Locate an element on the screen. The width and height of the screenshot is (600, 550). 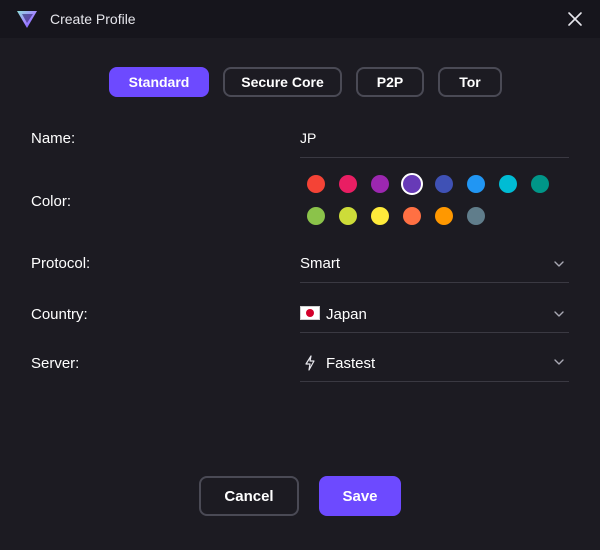
color-swatch-orange-red is located at coordinates (412, 216).